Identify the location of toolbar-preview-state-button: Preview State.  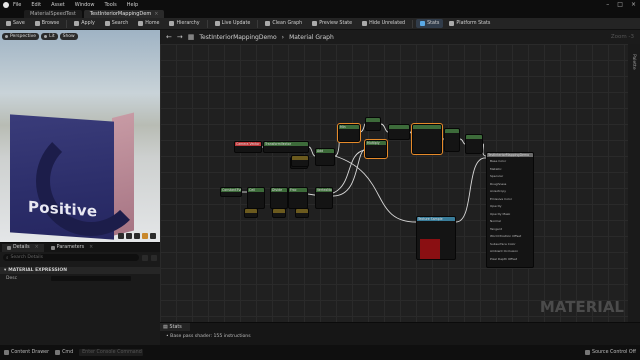
(332, 23).